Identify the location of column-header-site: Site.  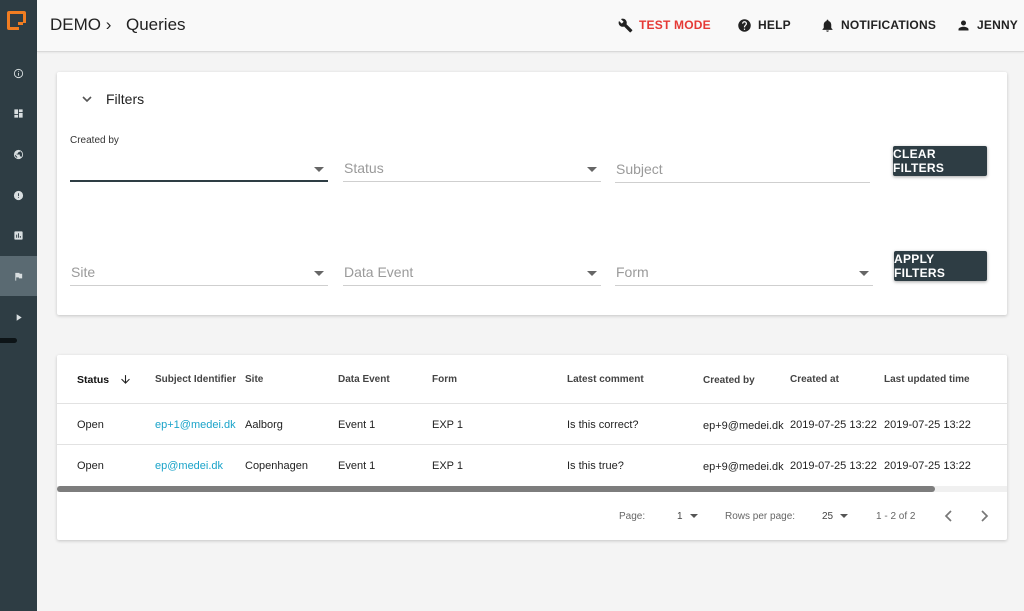
(254, 379).